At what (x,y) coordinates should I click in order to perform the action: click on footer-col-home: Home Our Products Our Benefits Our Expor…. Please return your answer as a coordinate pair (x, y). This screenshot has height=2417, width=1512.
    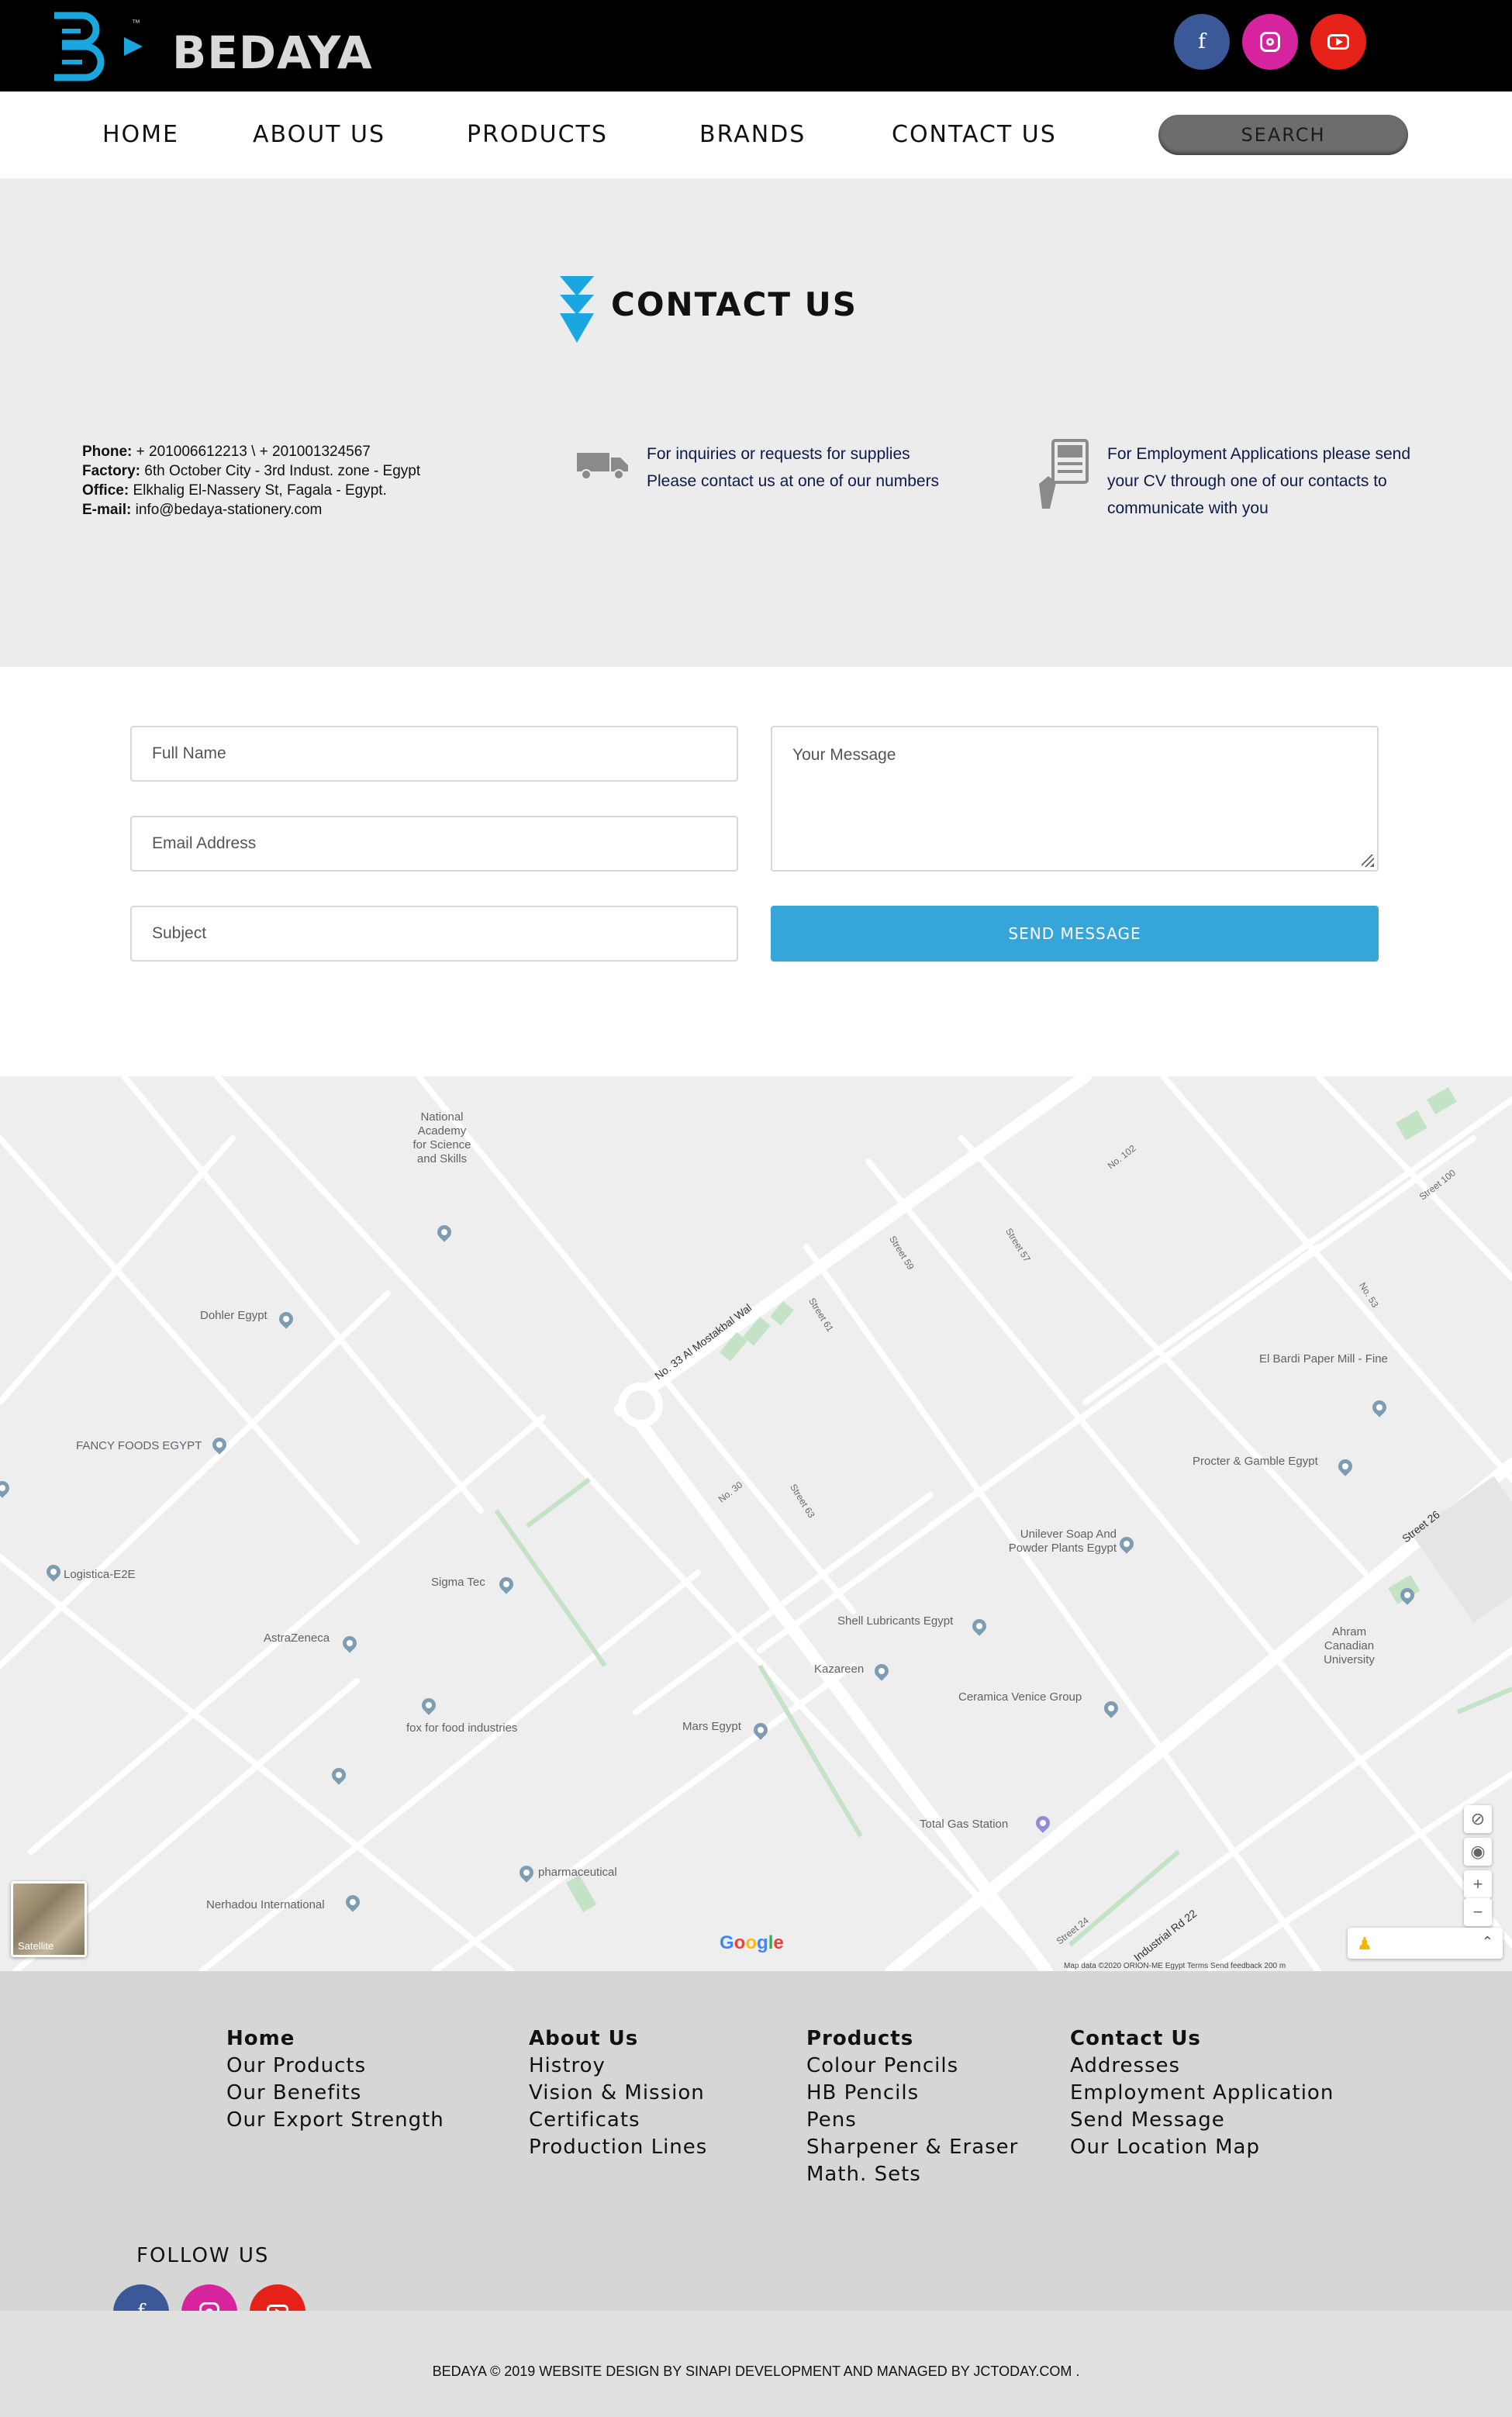
    Looking at the image, I should click on (335, 2080).